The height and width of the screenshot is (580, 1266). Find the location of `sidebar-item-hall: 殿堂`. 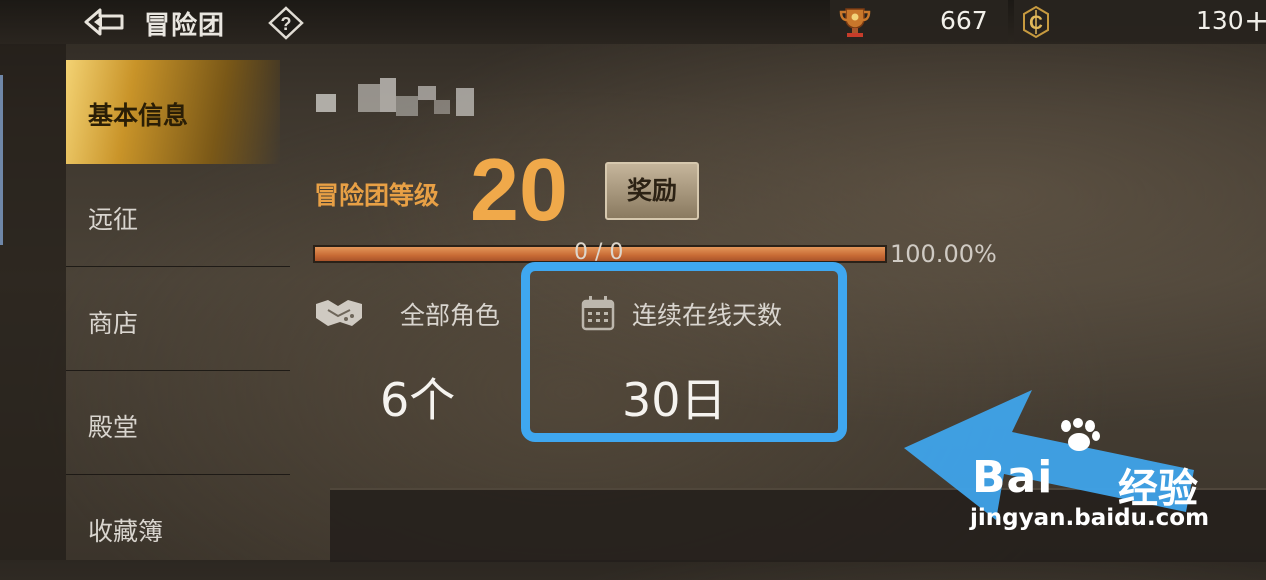

sidebar-item-hall: 殿堂 is located at coordinates (173, 424).